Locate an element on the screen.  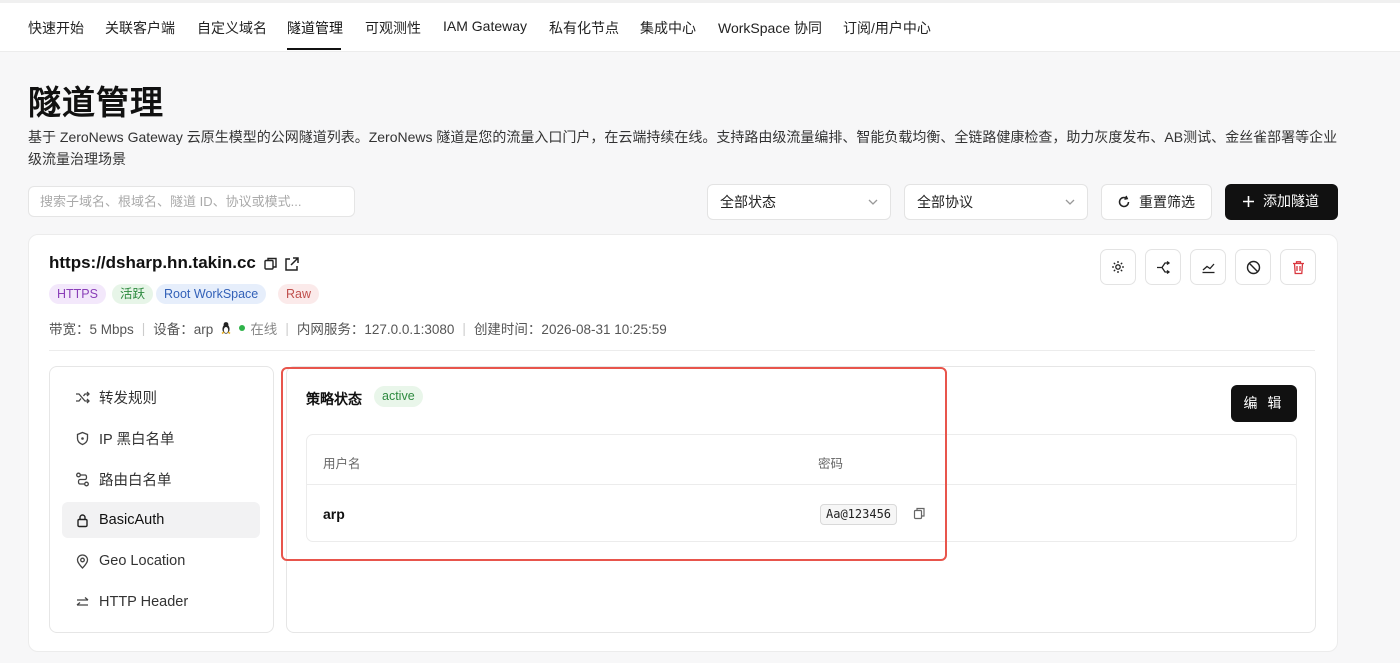
nav-tunnels: 隧道管理 is located at coordinates (315, 28).